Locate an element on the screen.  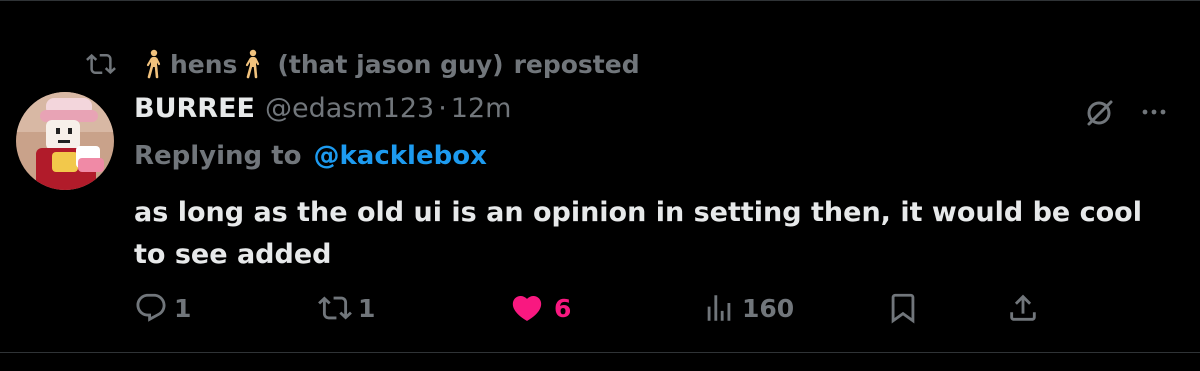
tweet-actions: 1 1 6 160 is located at coordinates (600, 308).